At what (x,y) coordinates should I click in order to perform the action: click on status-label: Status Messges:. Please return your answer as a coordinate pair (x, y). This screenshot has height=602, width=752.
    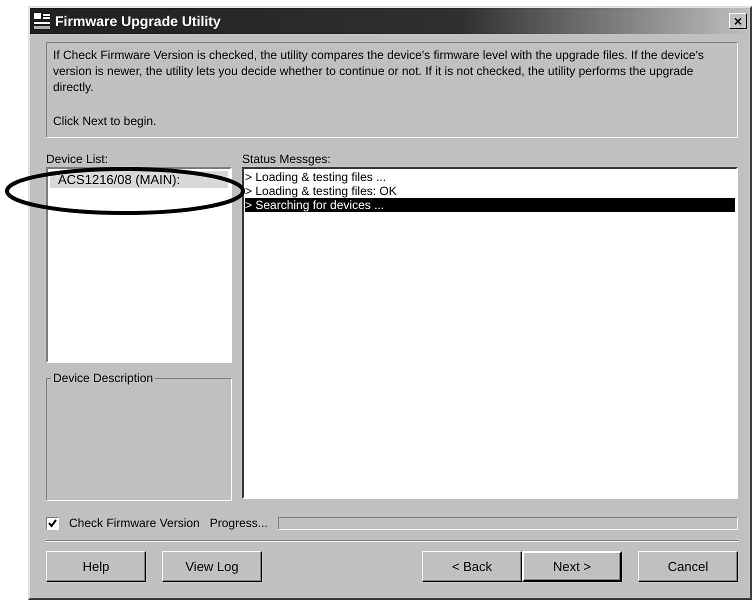
    Looking at the image, I should click on (287, 159).